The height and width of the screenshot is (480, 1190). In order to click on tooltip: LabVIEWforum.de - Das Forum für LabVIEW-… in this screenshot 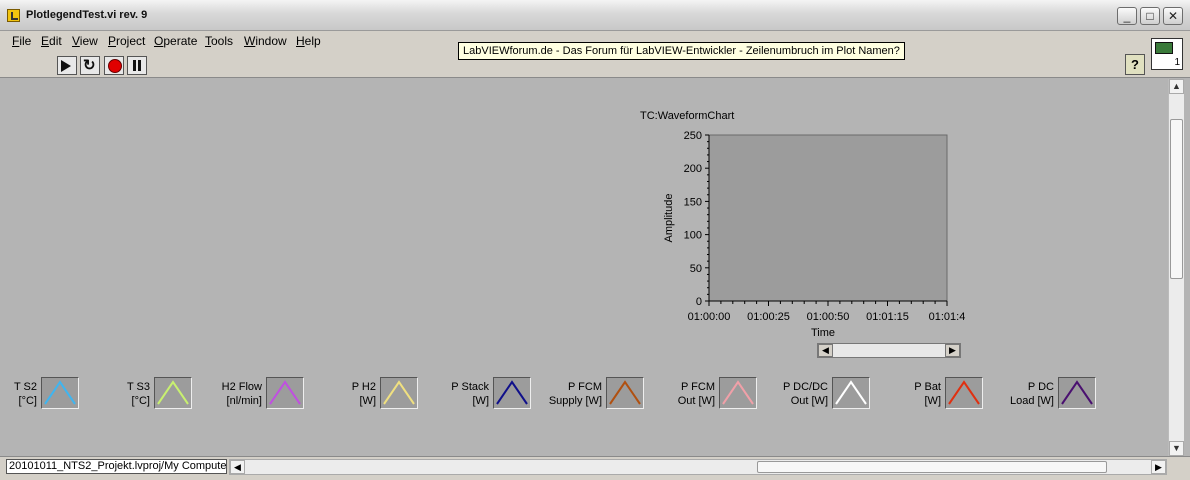, I will do `click(681, 51)`.